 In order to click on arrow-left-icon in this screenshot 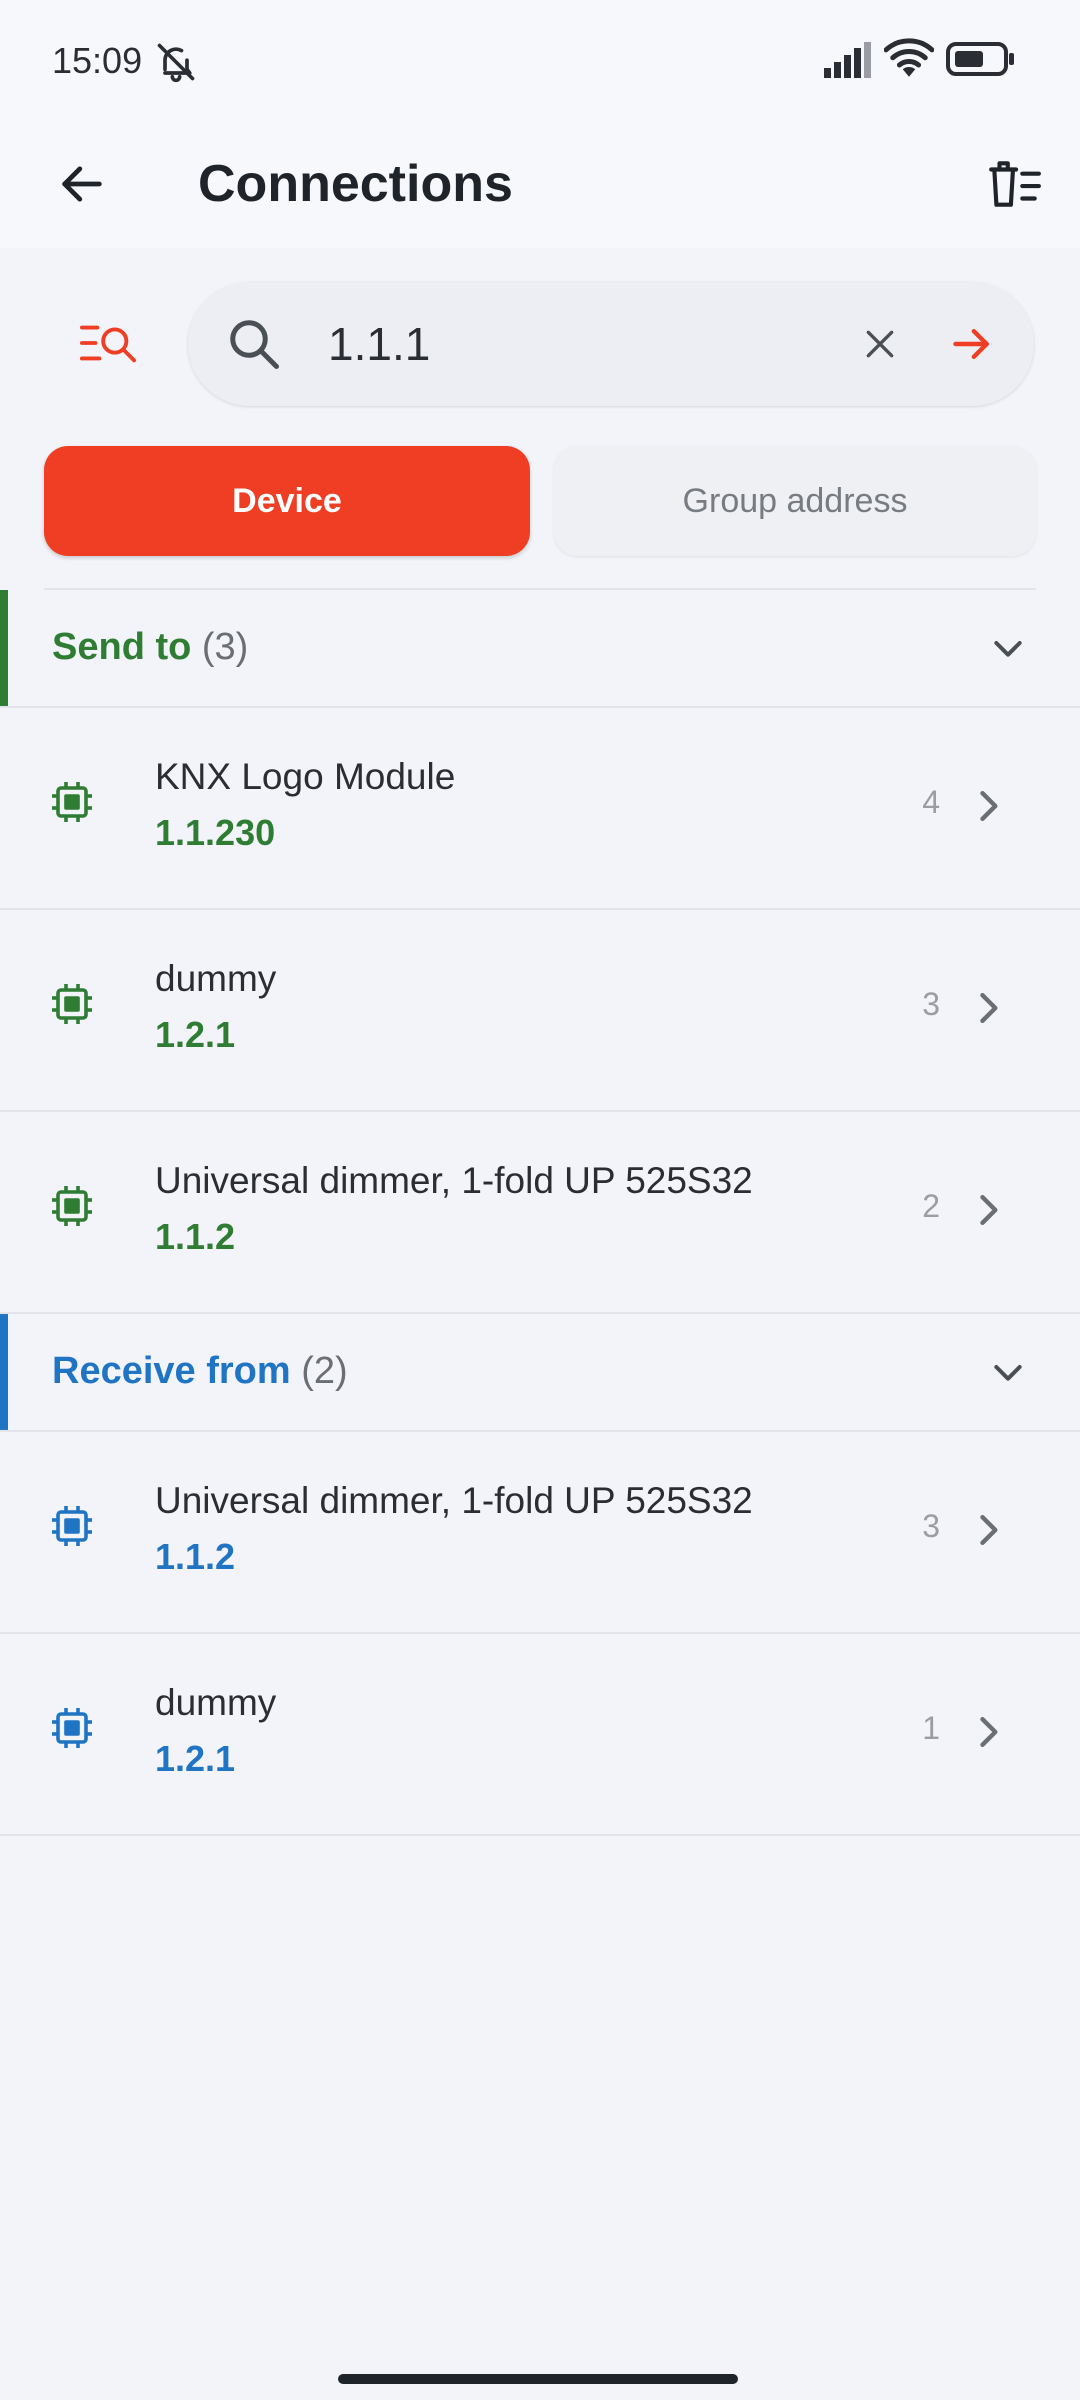, I will do `click(82, 184)`.